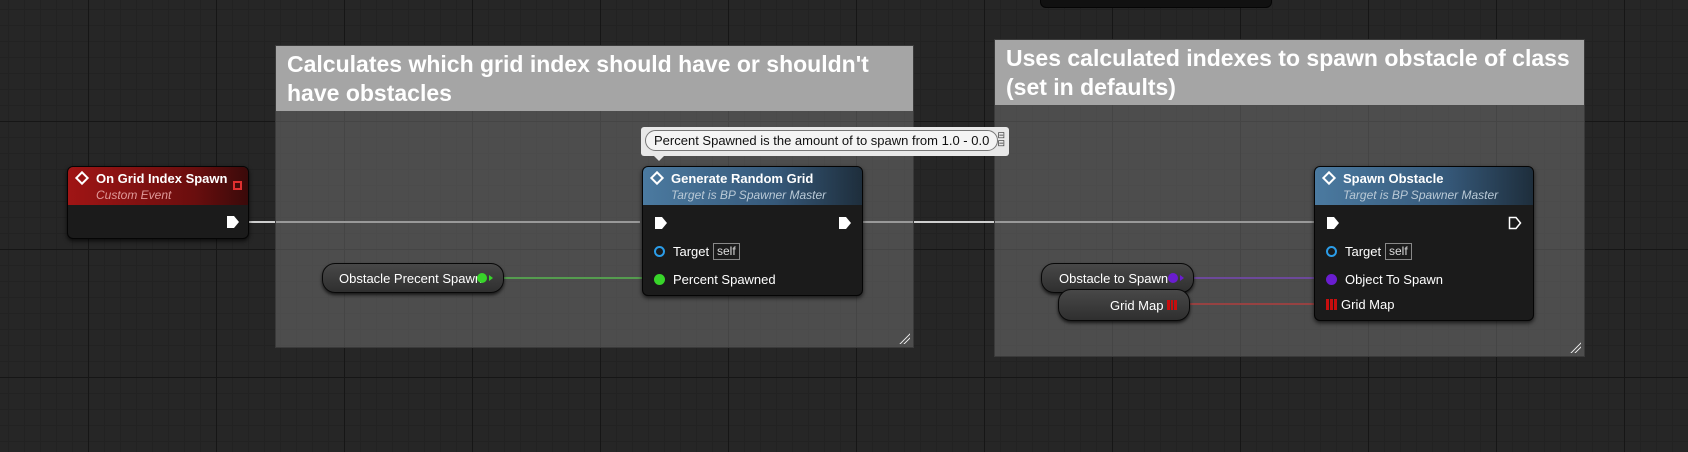 This screenshot has width=1688, height=452. I want to click on variable-getter-obstacle-percent-spawn: Obstacle Precent Spawn, so click(413, 278).